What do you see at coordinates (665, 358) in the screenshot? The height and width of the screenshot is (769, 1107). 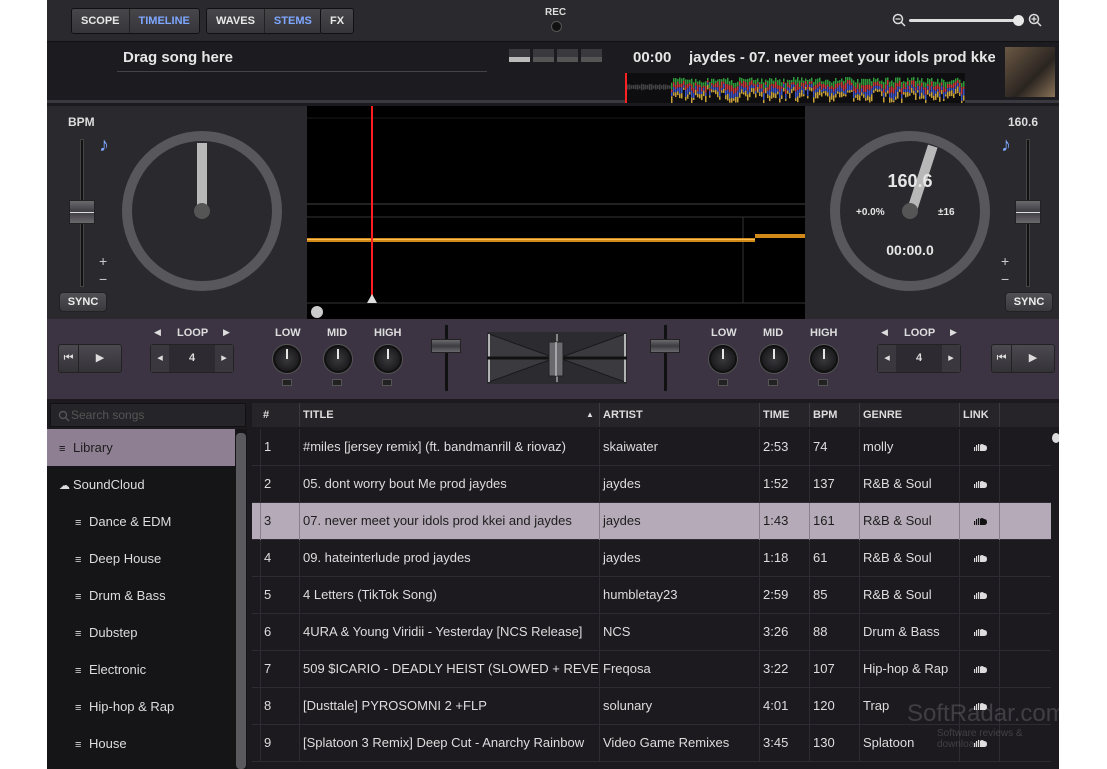 I see `volume-fader-right` at bounding box center [665, 358].